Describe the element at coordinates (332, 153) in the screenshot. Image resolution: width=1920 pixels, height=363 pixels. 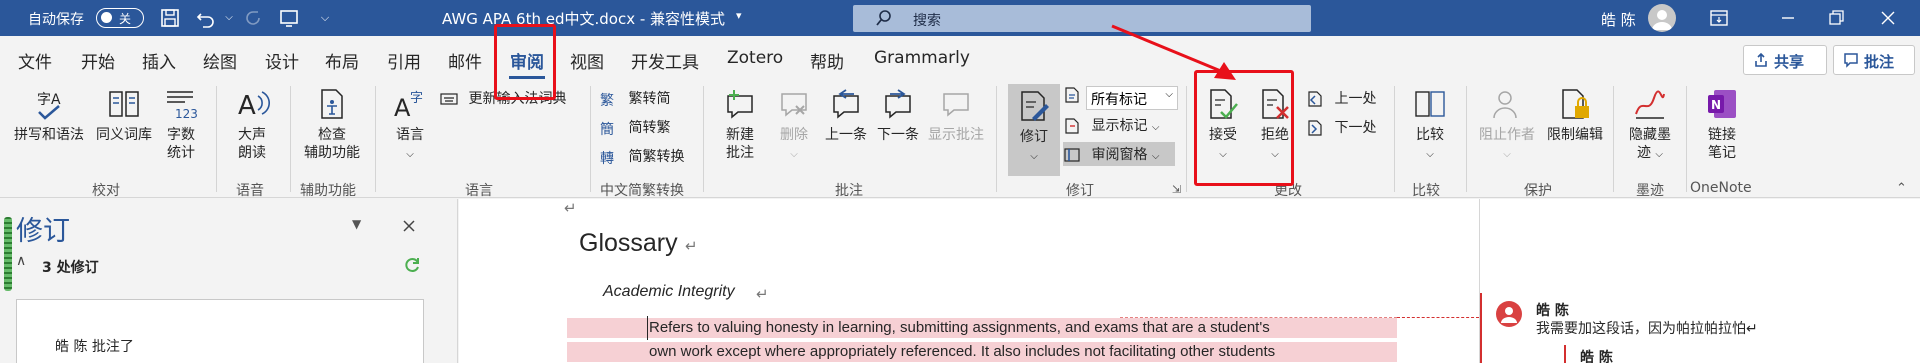
I see `accessibility-label-2: 辅助功能` at that location.